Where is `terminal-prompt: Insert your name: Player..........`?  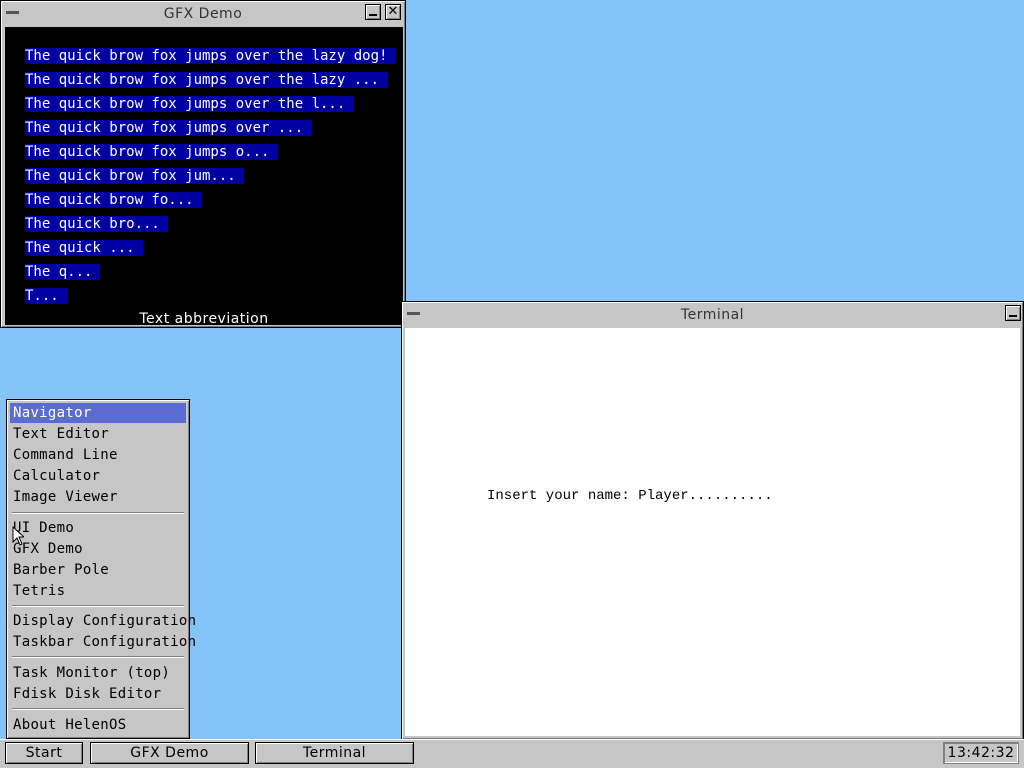 terminal-prompt: Insert your name: Player.......... is located at coordinates (630, 496).